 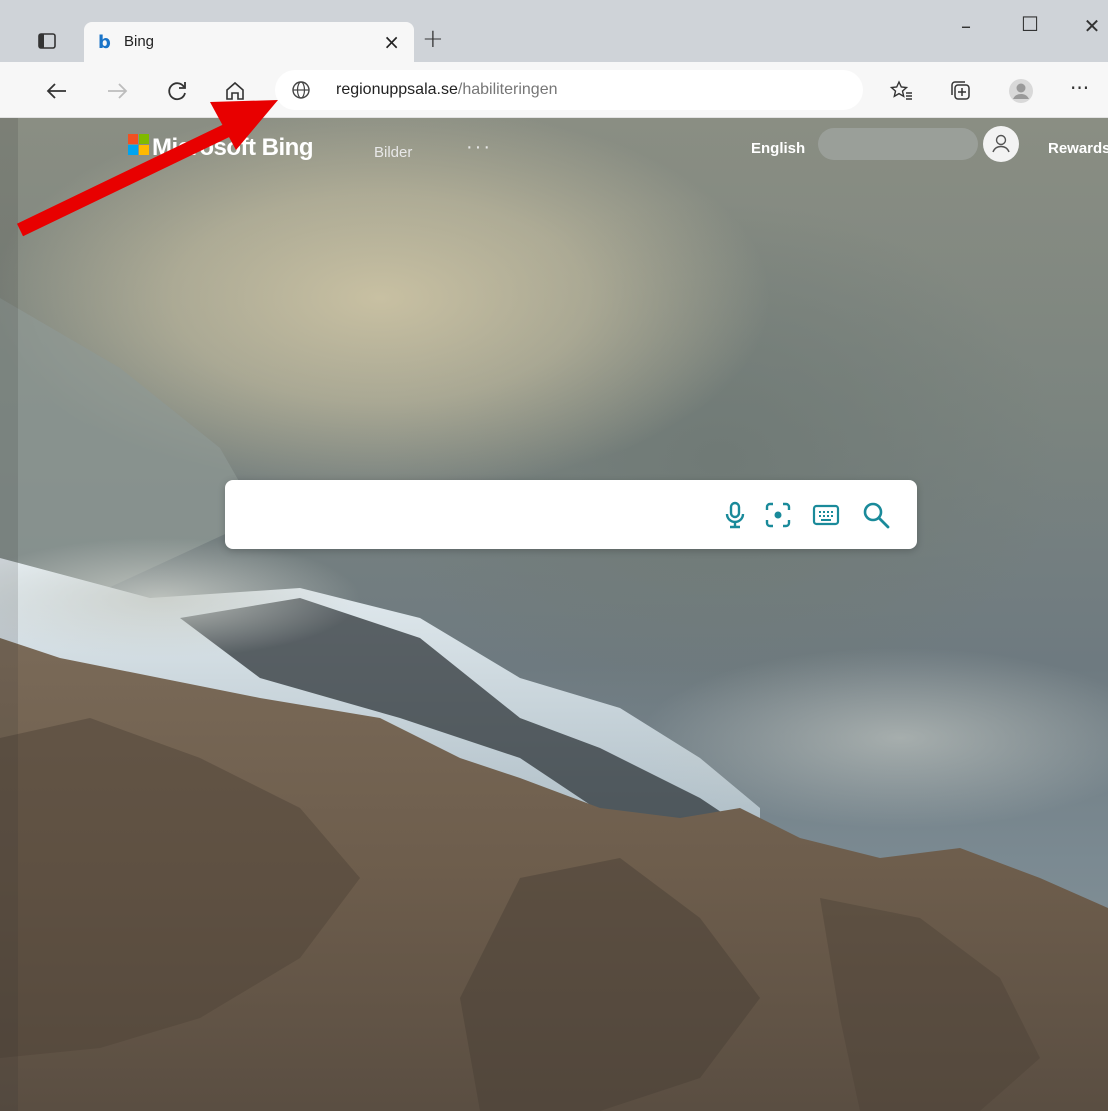 What do you see at coordinates (104, 42) in the screenshot?
I see `bing-favicon-icon: b` at bounding box center [104, 42].